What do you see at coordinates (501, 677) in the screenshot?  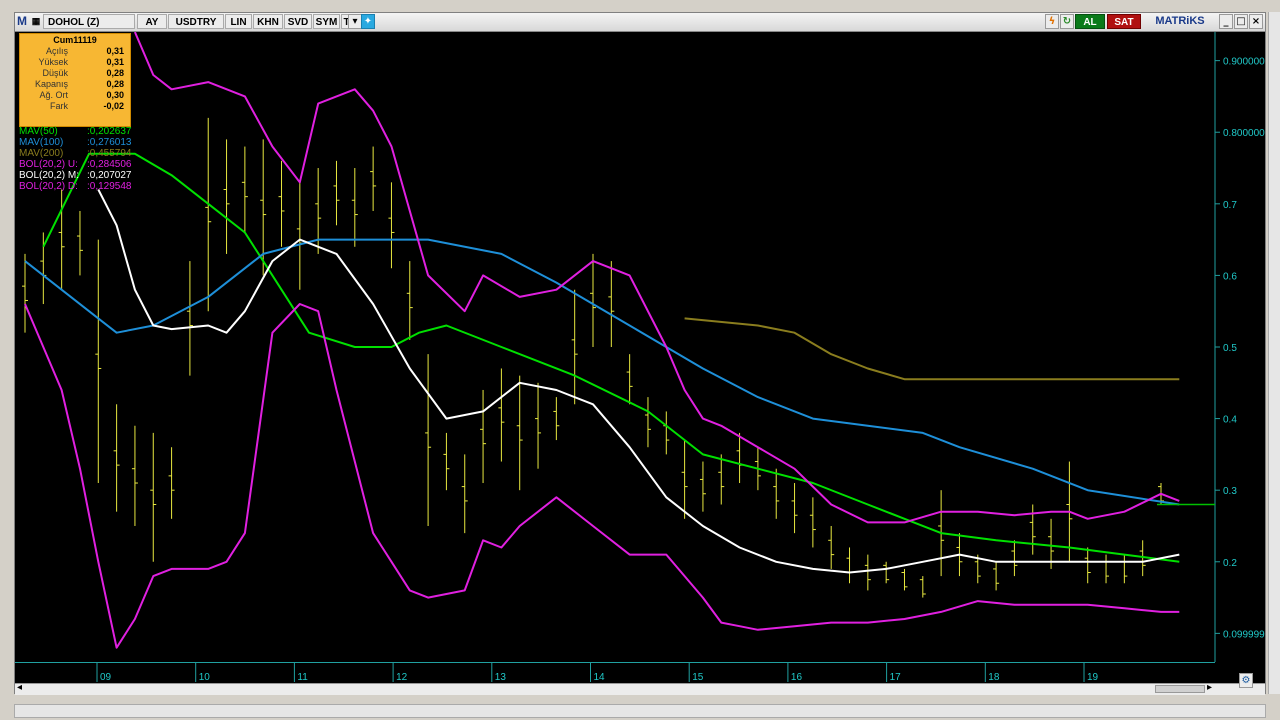 I see `x-tick-label: 13` at bounding box center [501, 677].